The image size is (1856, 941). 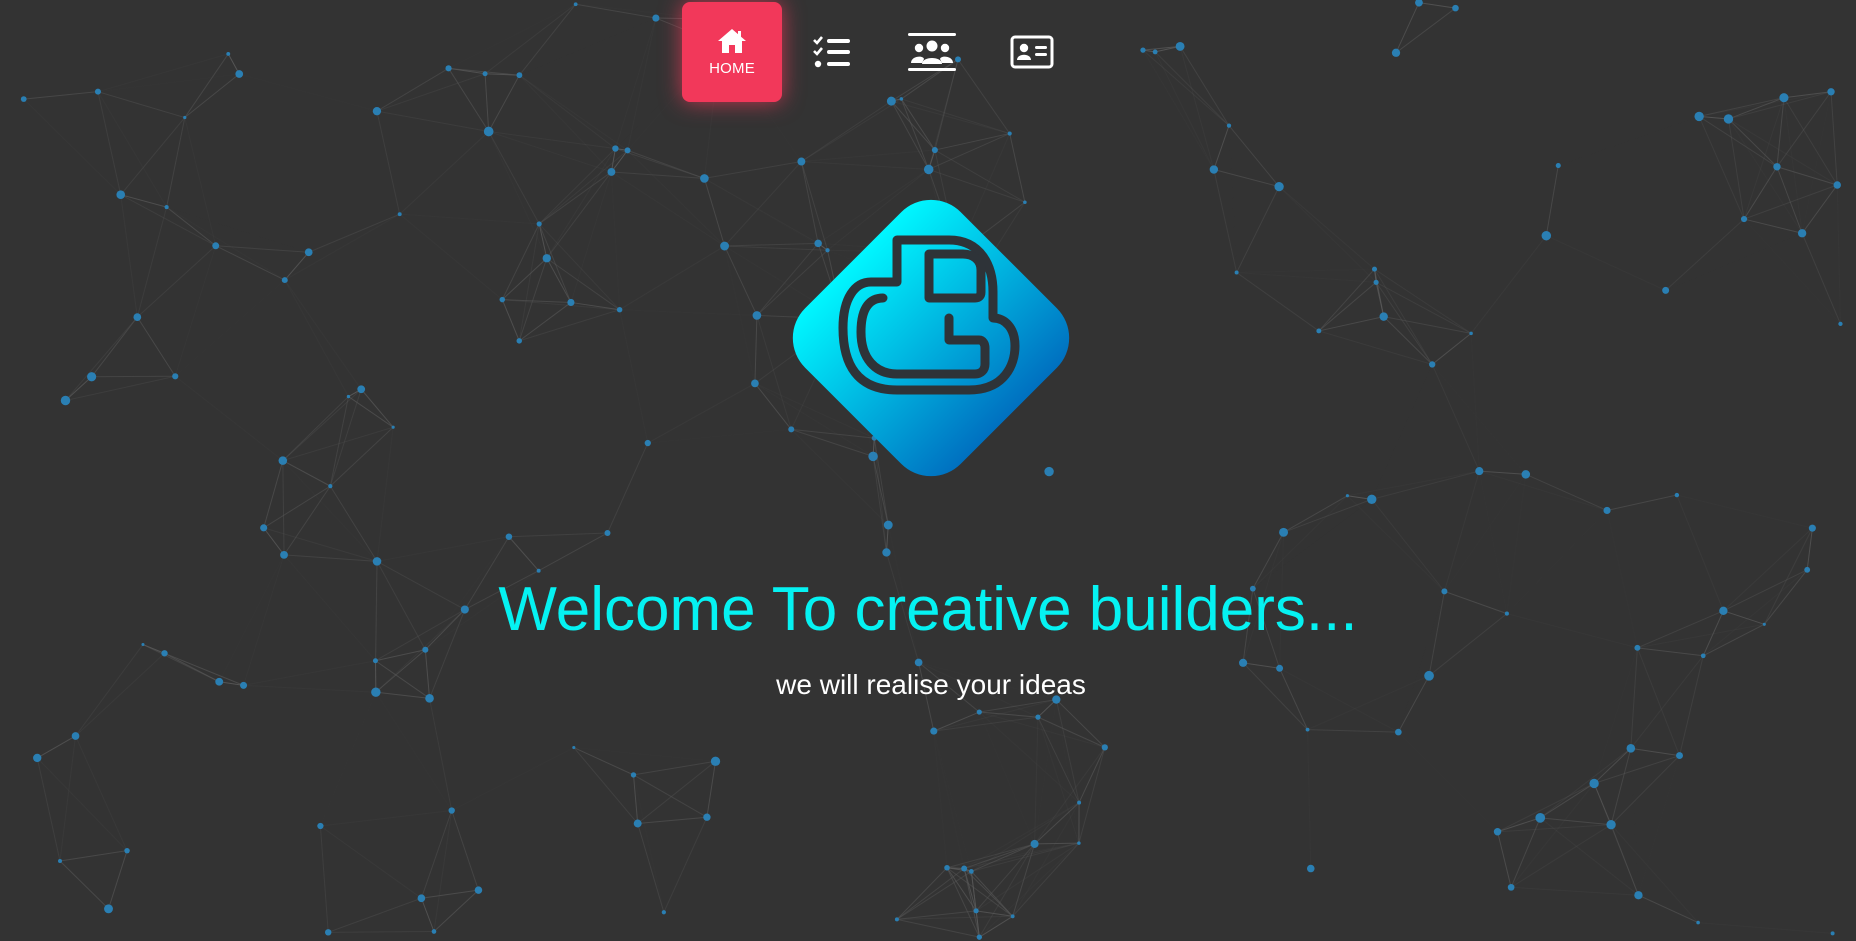 What do you see at coordinates (732, 52) in the screenshot?
I see `nav-home-button: HOME` at bounding box center [732, 52].